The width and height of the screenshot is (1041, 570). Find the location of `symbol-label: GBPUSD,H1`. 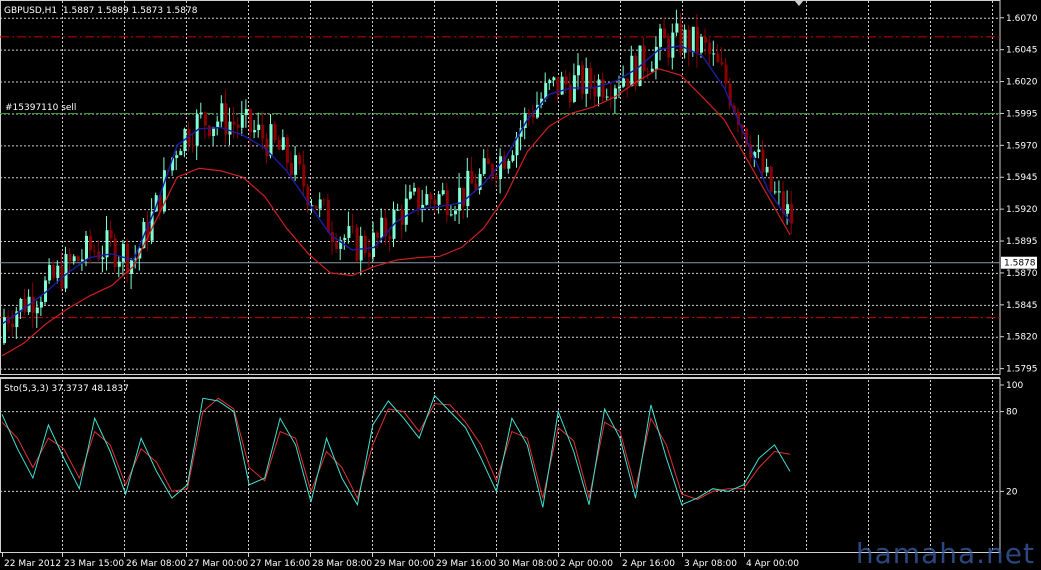

symbol-label: GBPUSD,H1 is located at coordinates (31, 11).